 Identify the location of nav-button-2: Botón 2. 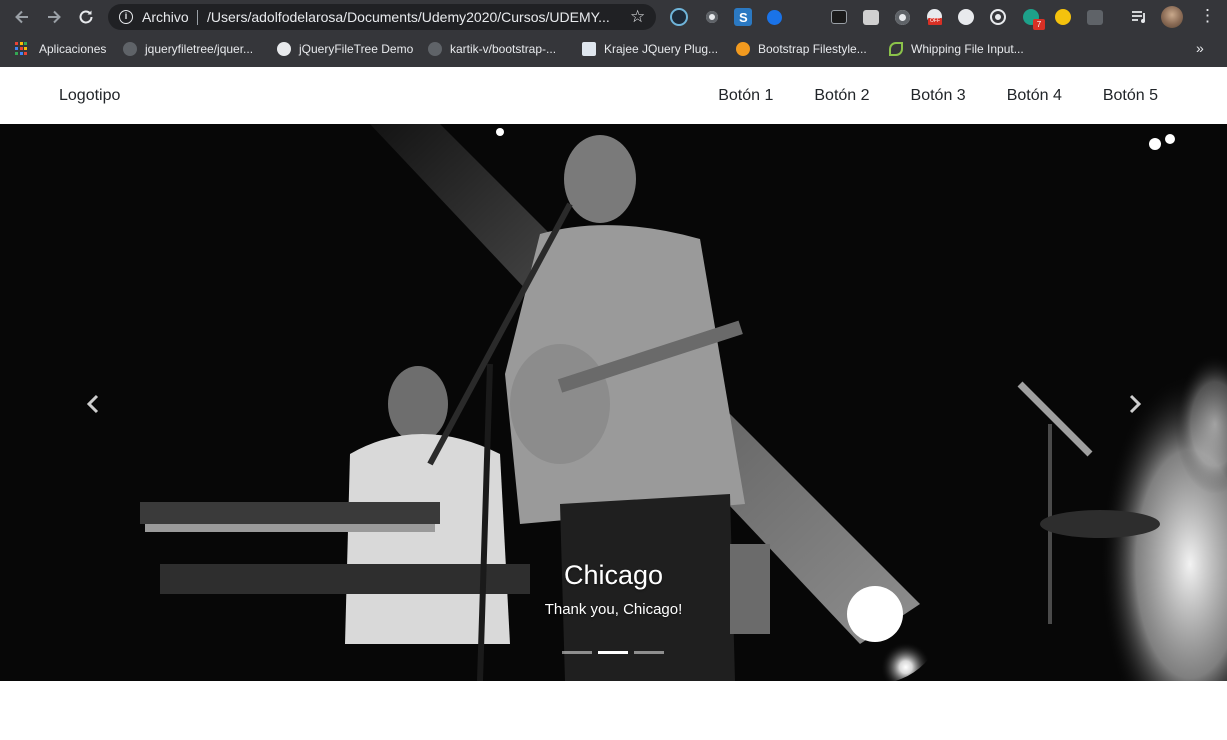
(841, 96).